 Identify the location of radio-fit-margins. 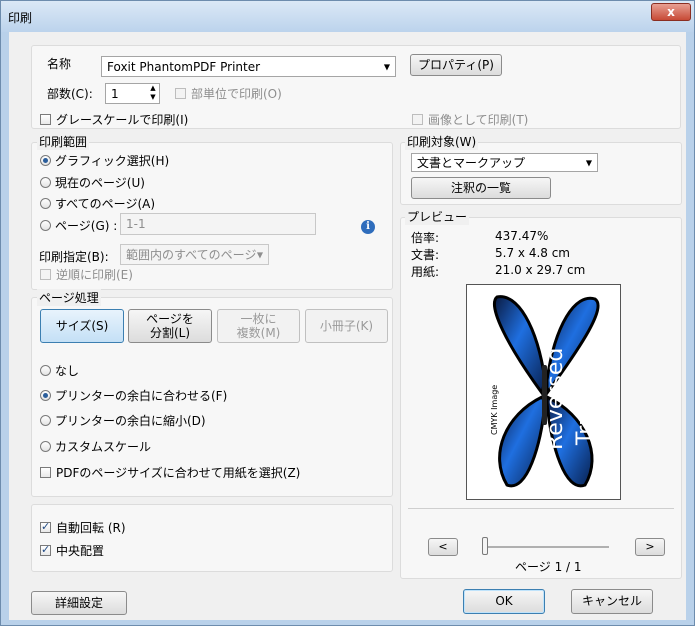
(45, 395).